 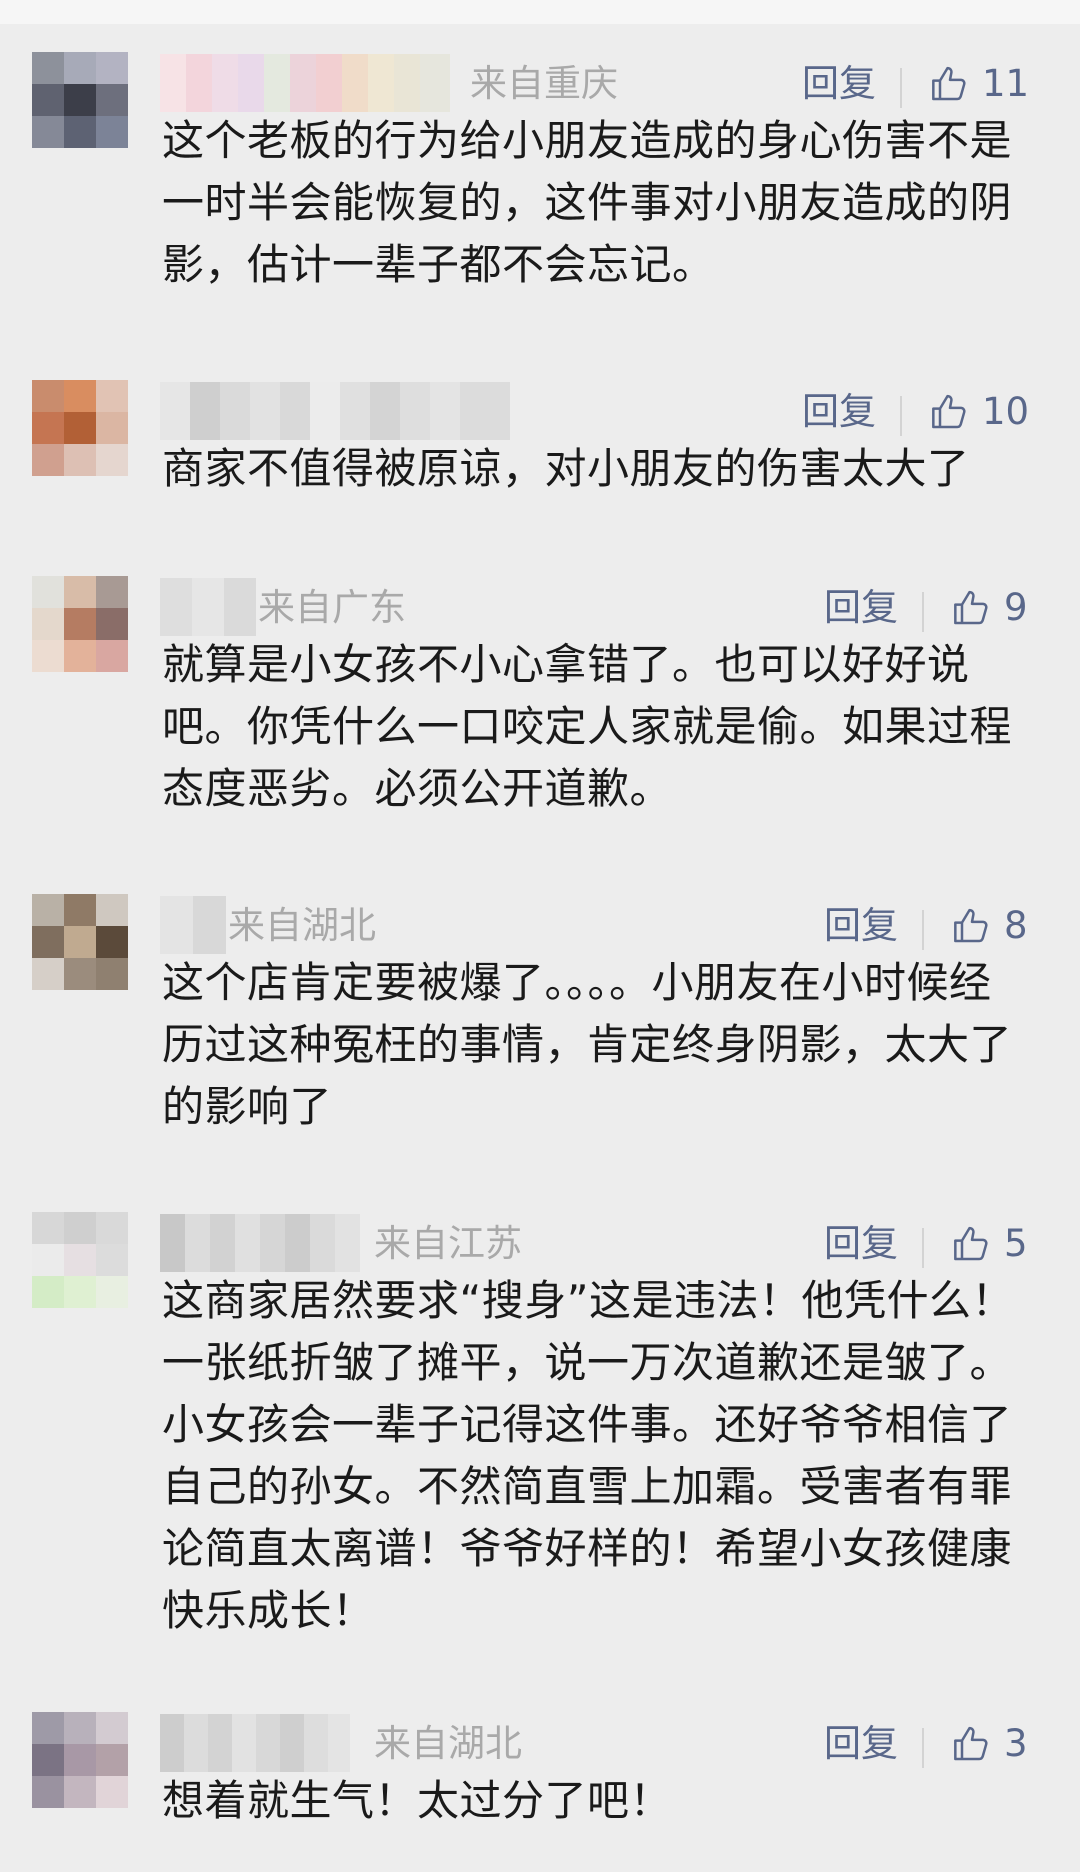 I want to click on comment-location: 来自江苏, so click(x=448, y=1243).